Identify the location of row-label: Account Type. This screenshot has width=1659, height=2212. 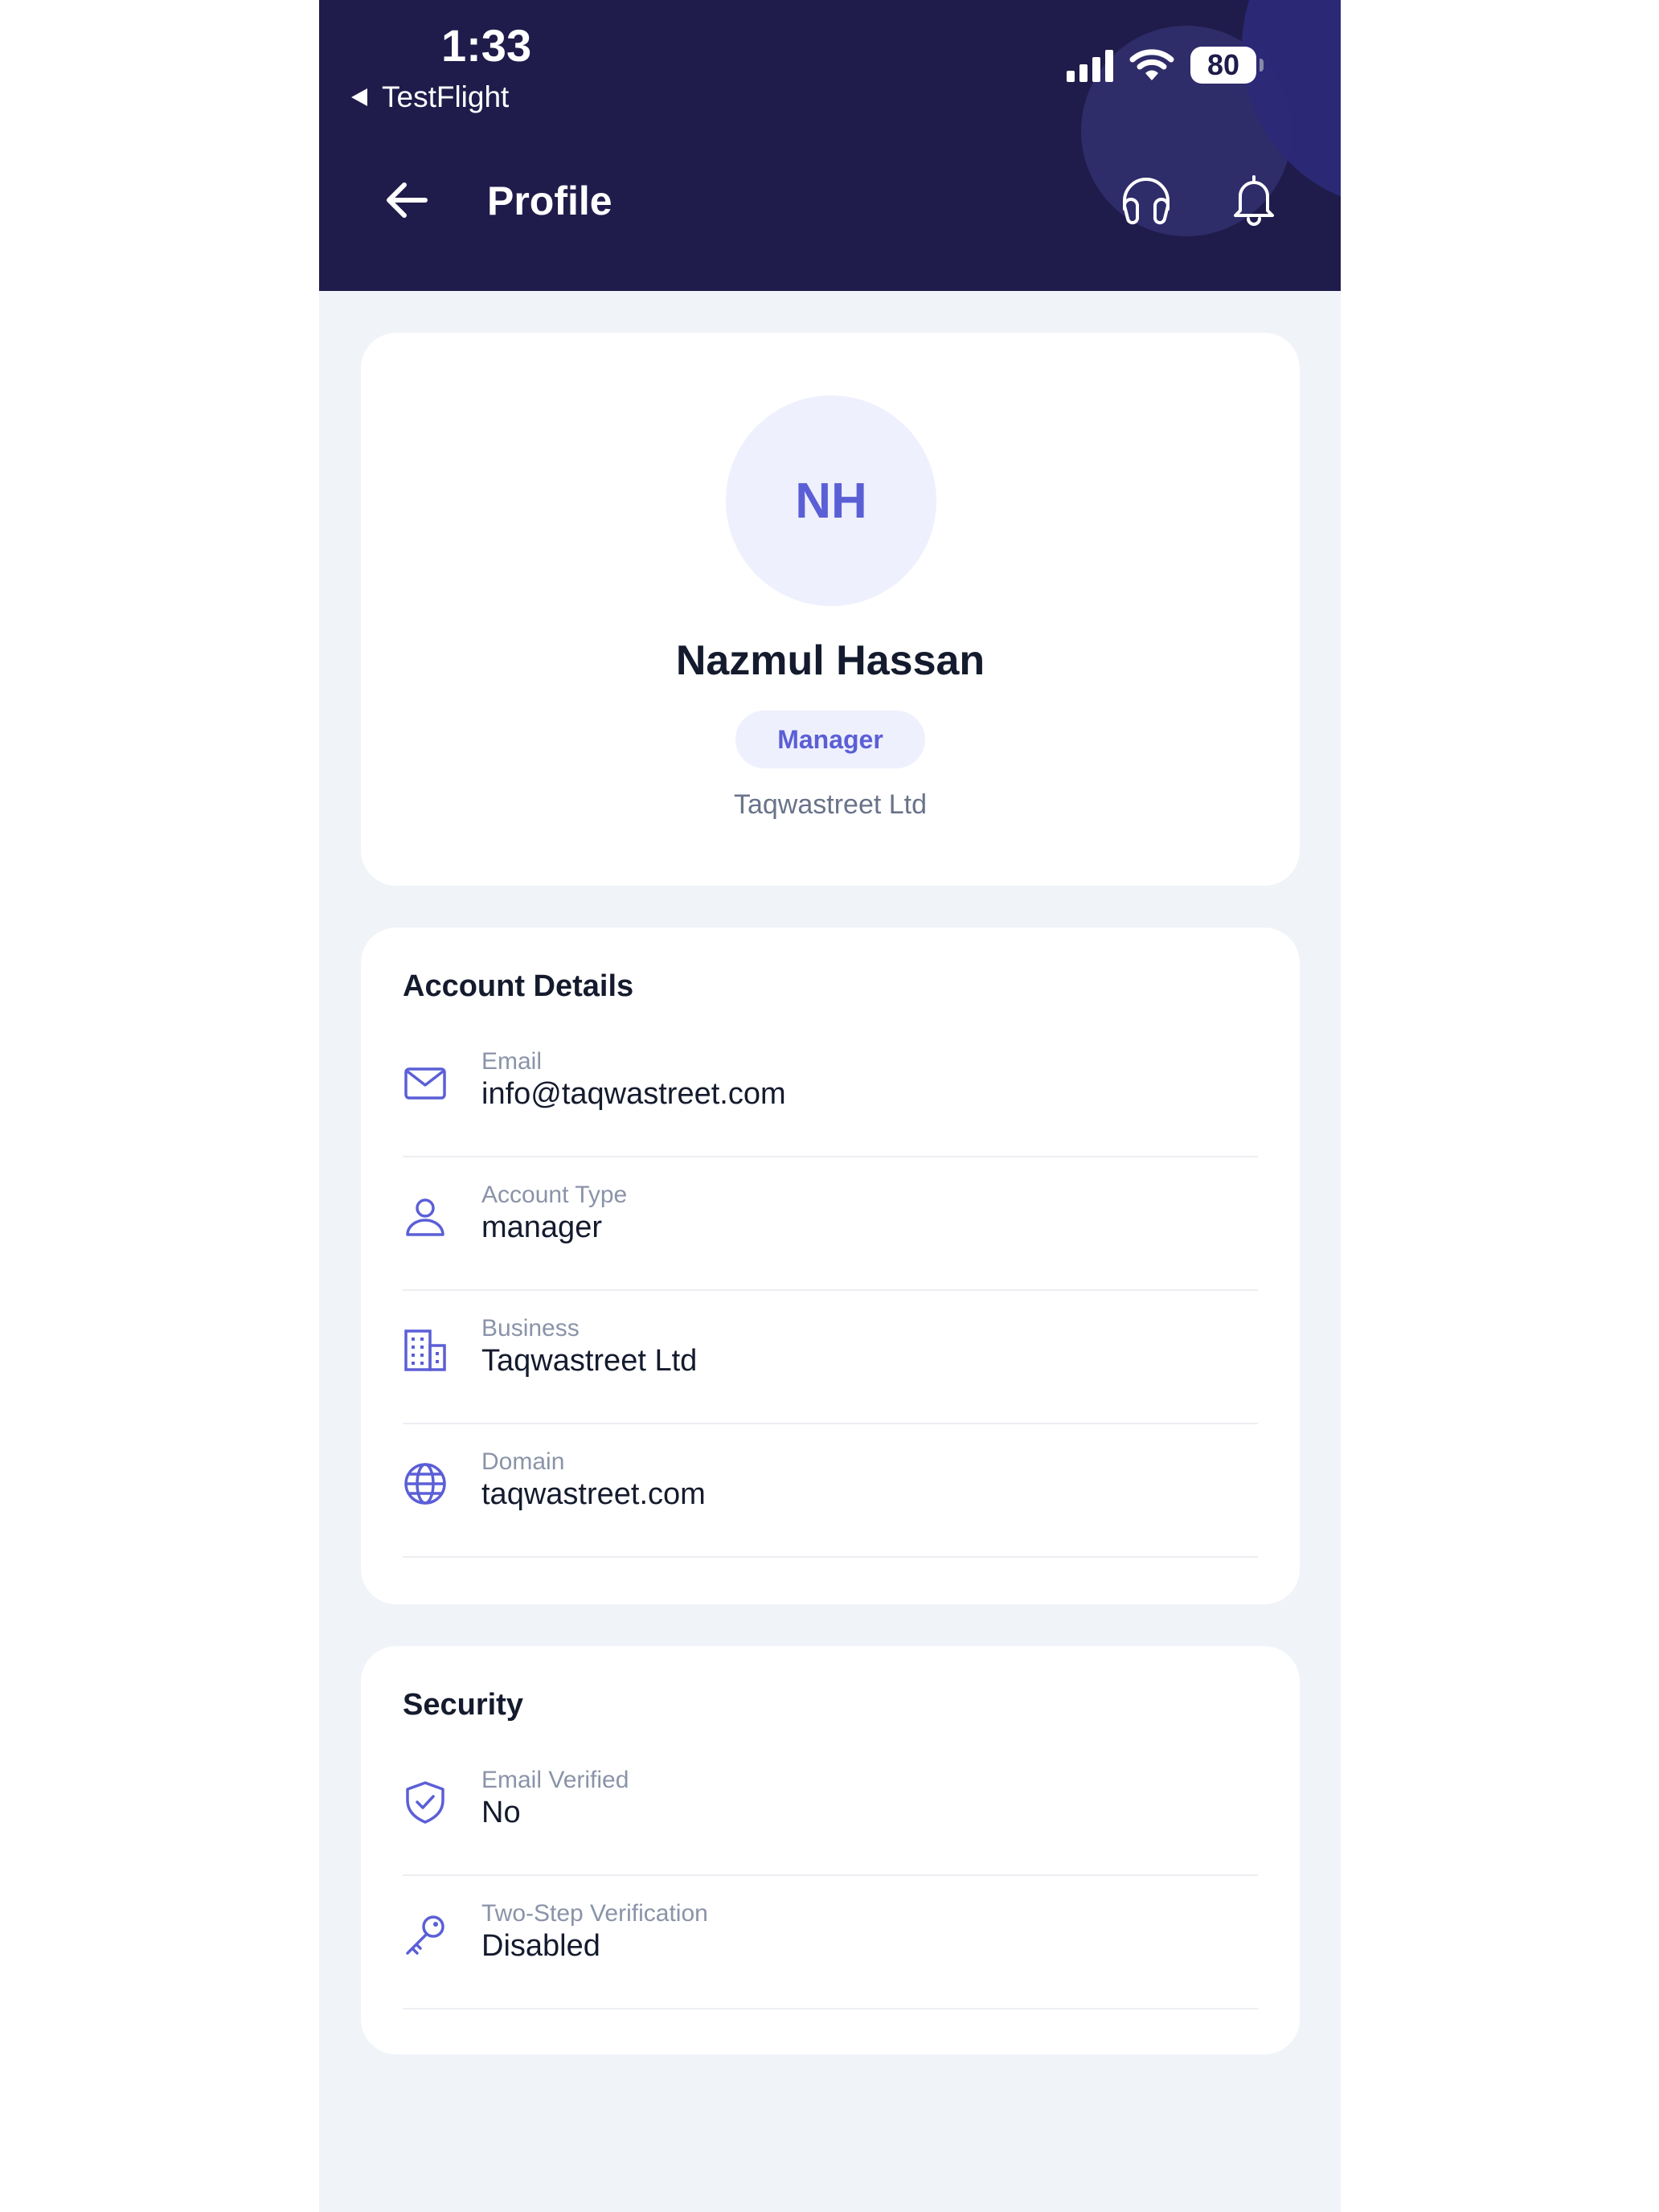
(554, 1195).